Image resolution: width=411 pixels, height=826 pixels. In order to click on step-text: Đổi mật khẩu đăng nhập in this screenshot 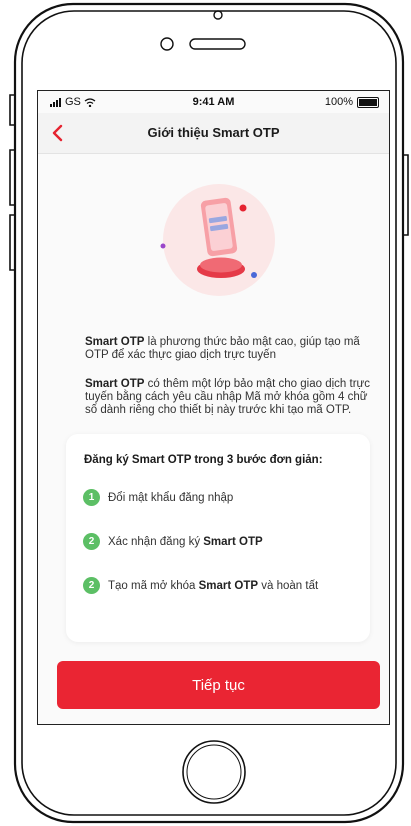, I will do `click(171, 497)`.